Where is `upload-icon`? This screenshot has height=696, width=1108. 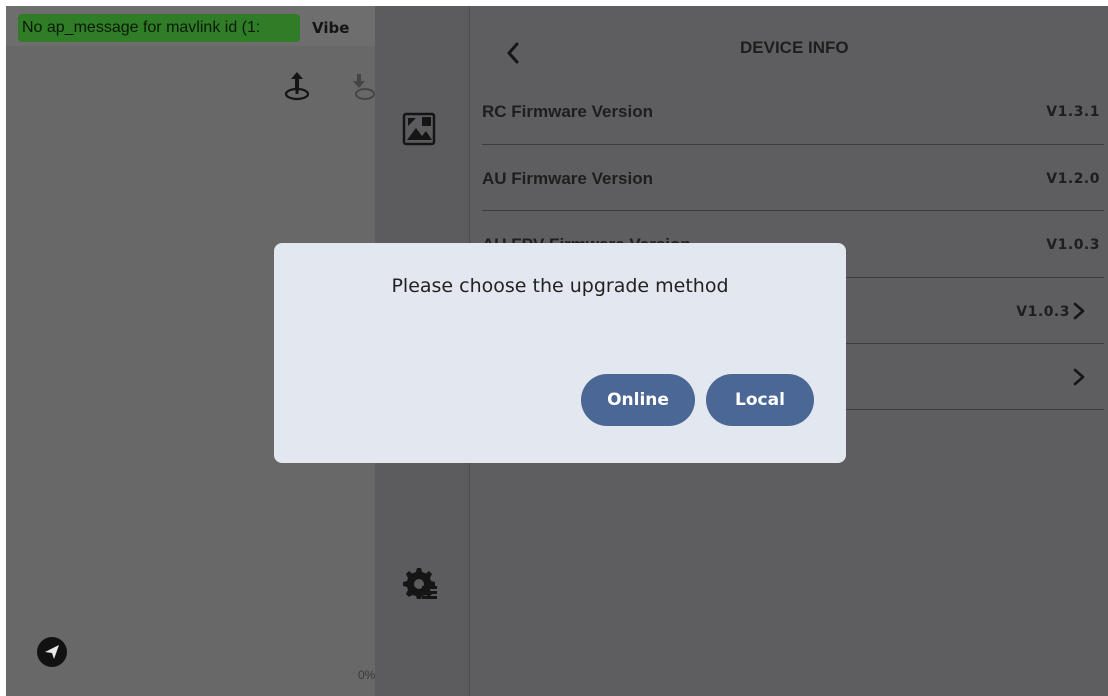
upload-icon is located at coordinates (297, 86).